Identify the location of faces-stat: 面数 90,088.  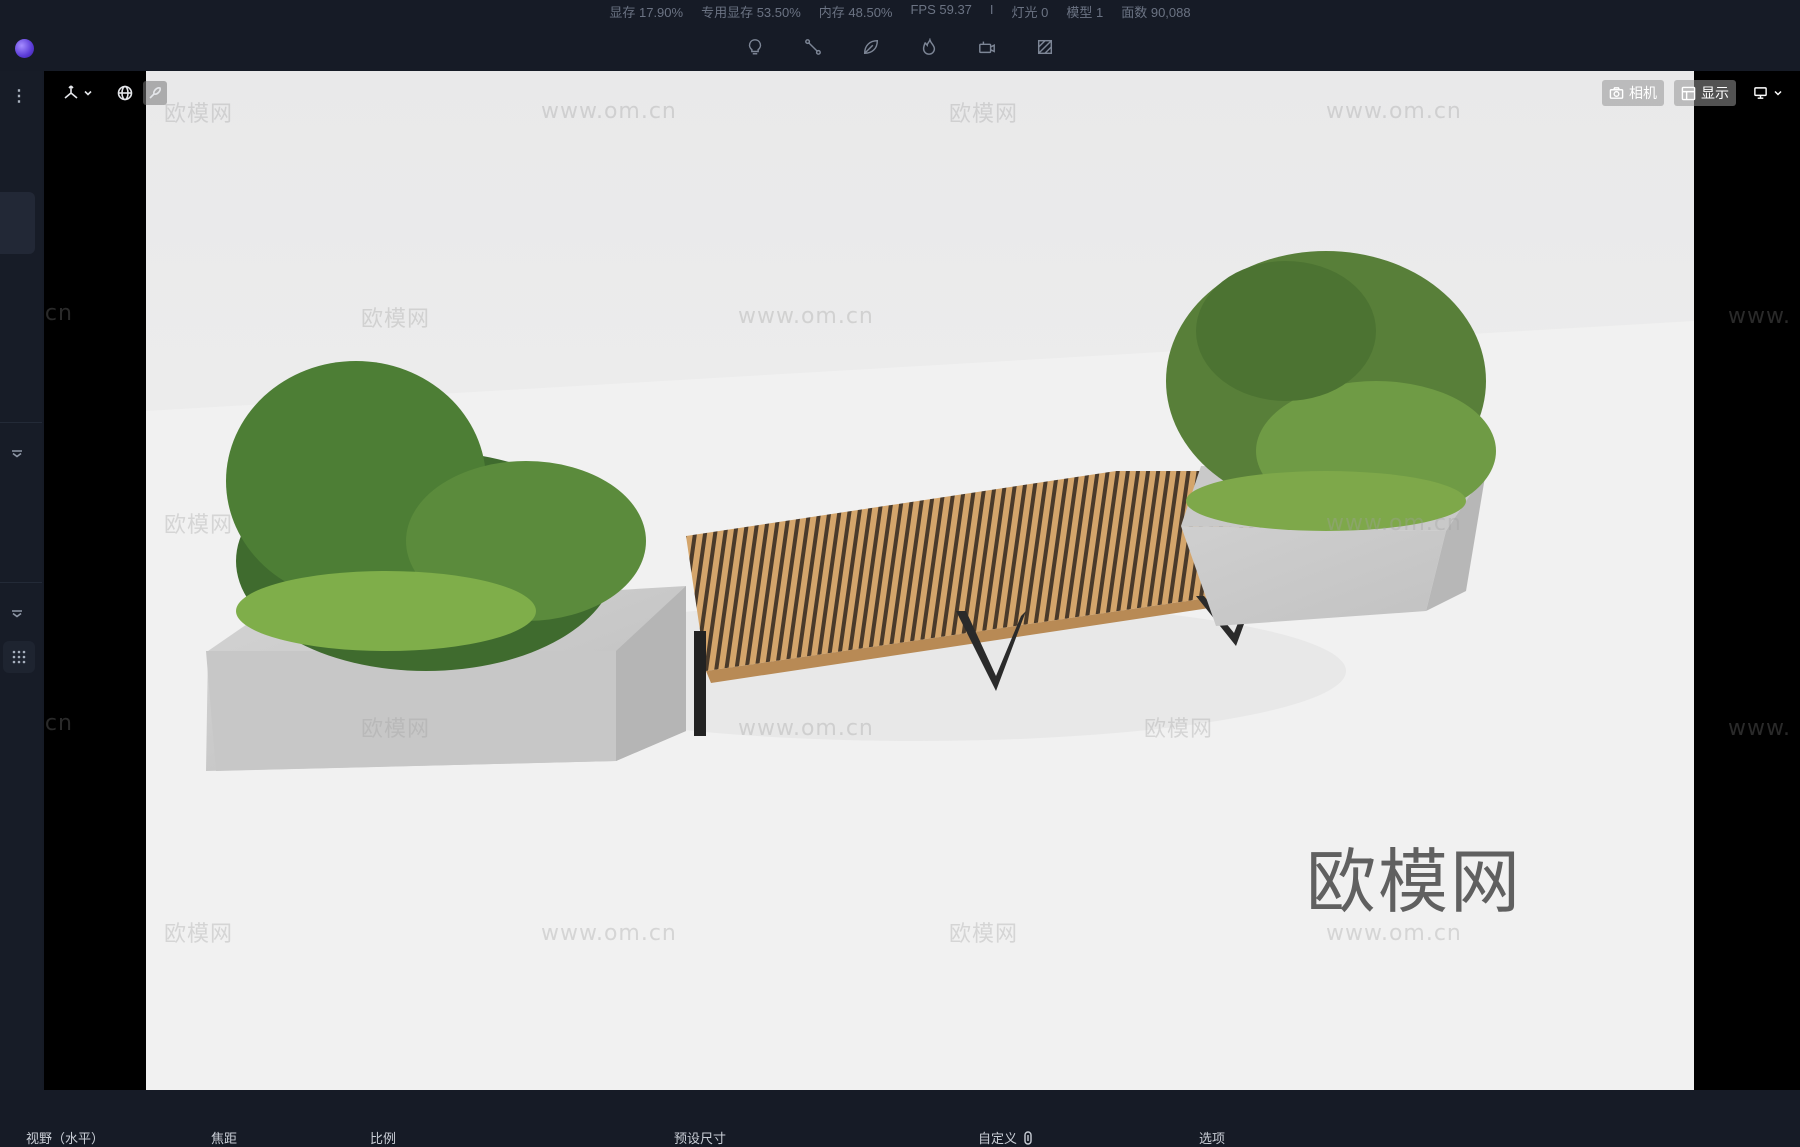
(1156, 12).